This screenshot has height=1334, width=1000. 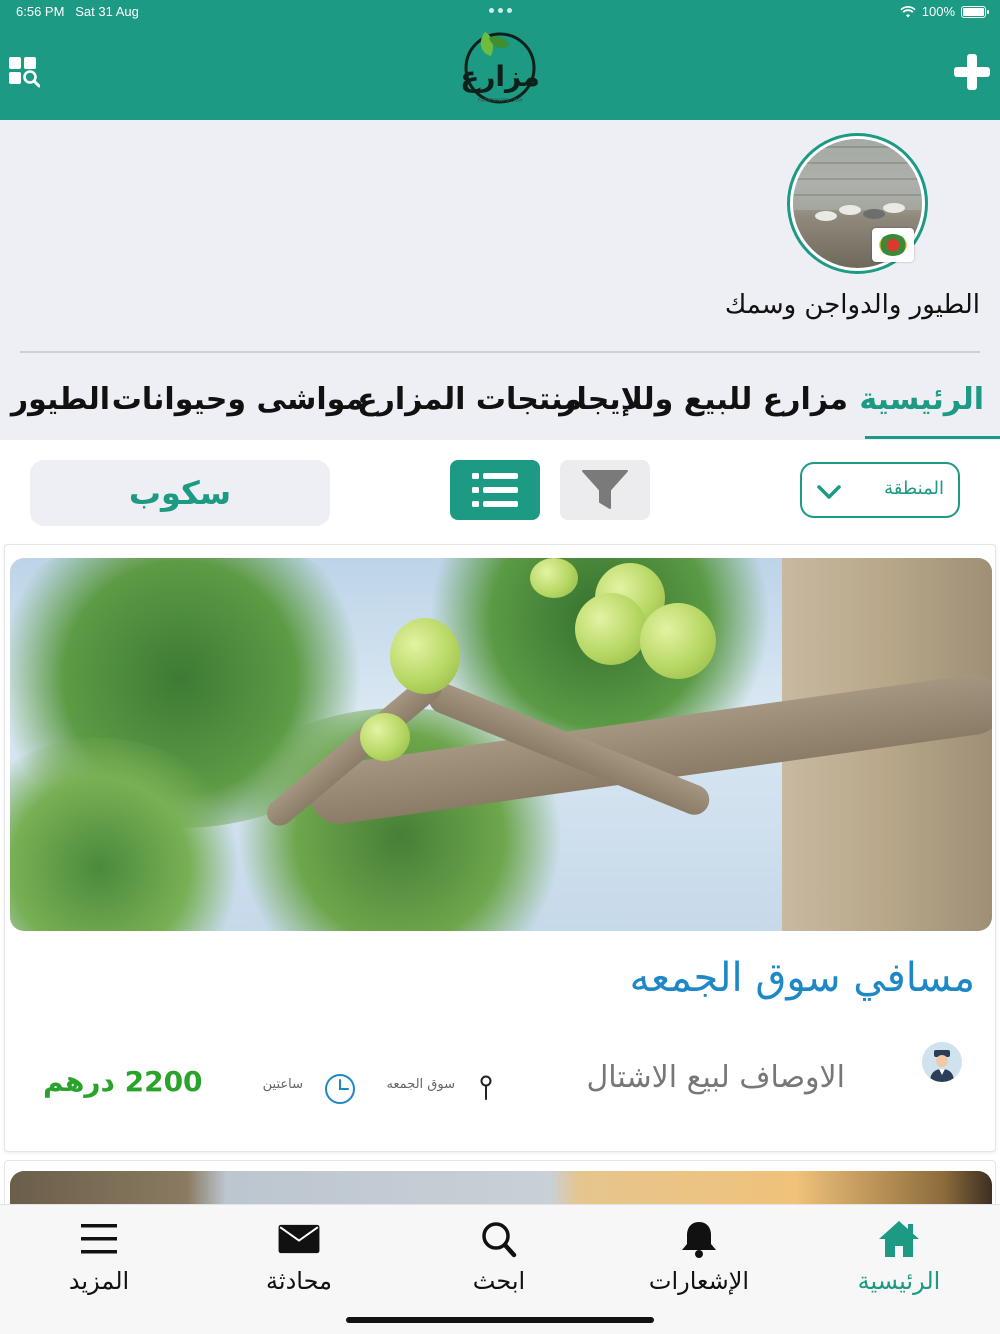 I want to click on location-pin-icon, so click(x=486, y=1087).